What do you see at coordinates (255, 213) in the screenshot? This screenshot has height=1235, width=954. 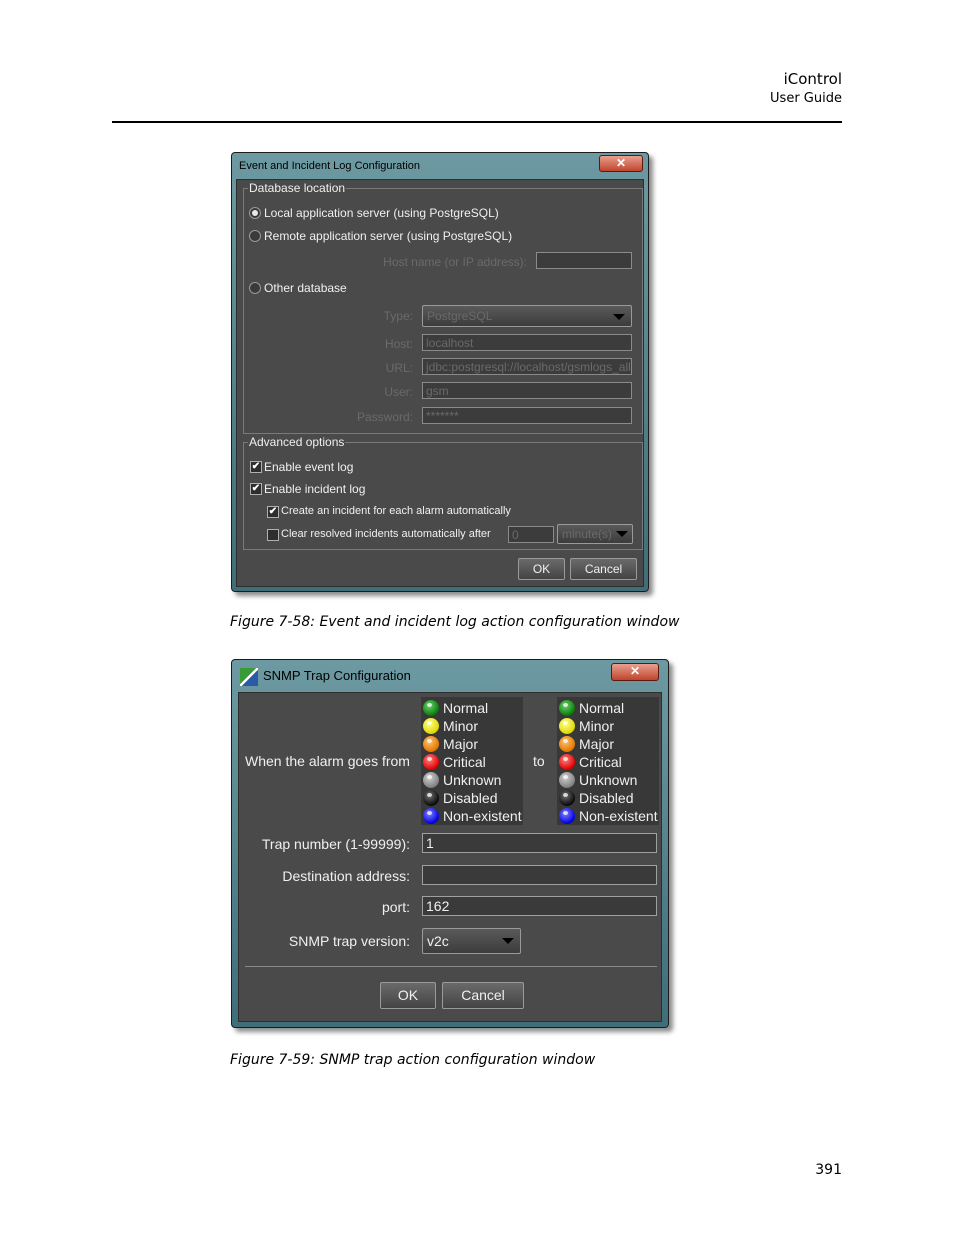 I see `local-server-radio` at bounding box center [255, 213].